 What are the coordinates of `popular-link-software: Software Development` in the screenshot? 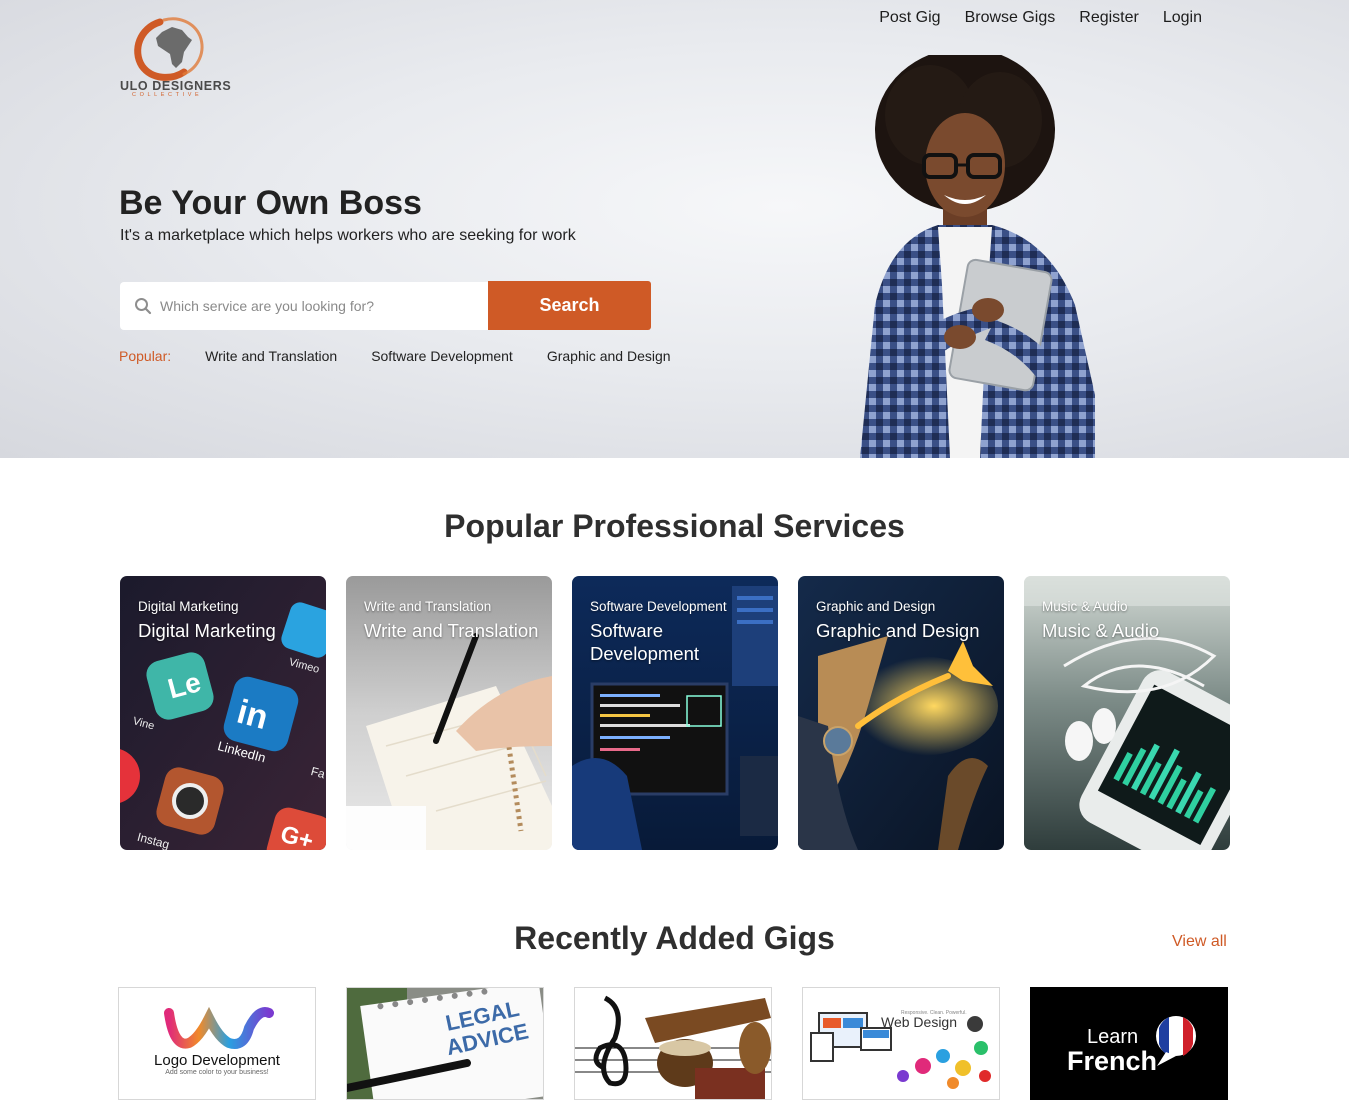 It's located at (442, 356).